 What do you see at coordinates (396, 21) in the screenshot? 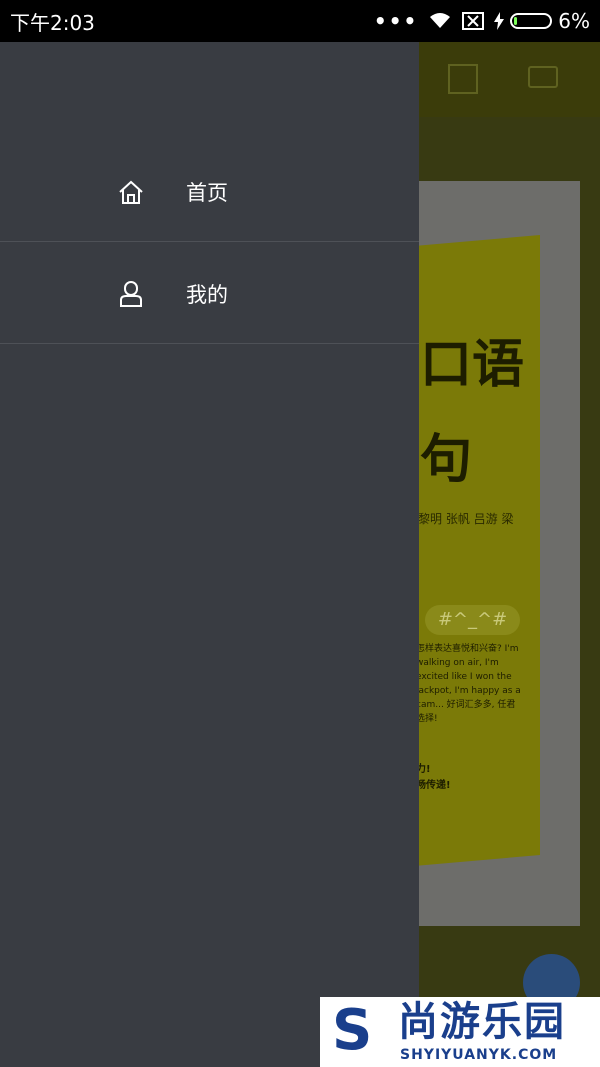
I see `more-notifications-icon: •••` at bounding box center [396, 21].